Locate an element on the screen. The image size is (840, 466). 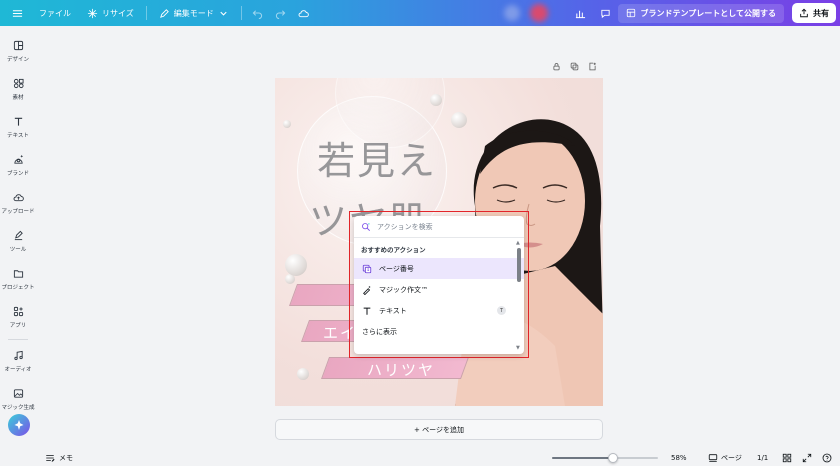
shapes-icon is located at coordinates (18, 83).